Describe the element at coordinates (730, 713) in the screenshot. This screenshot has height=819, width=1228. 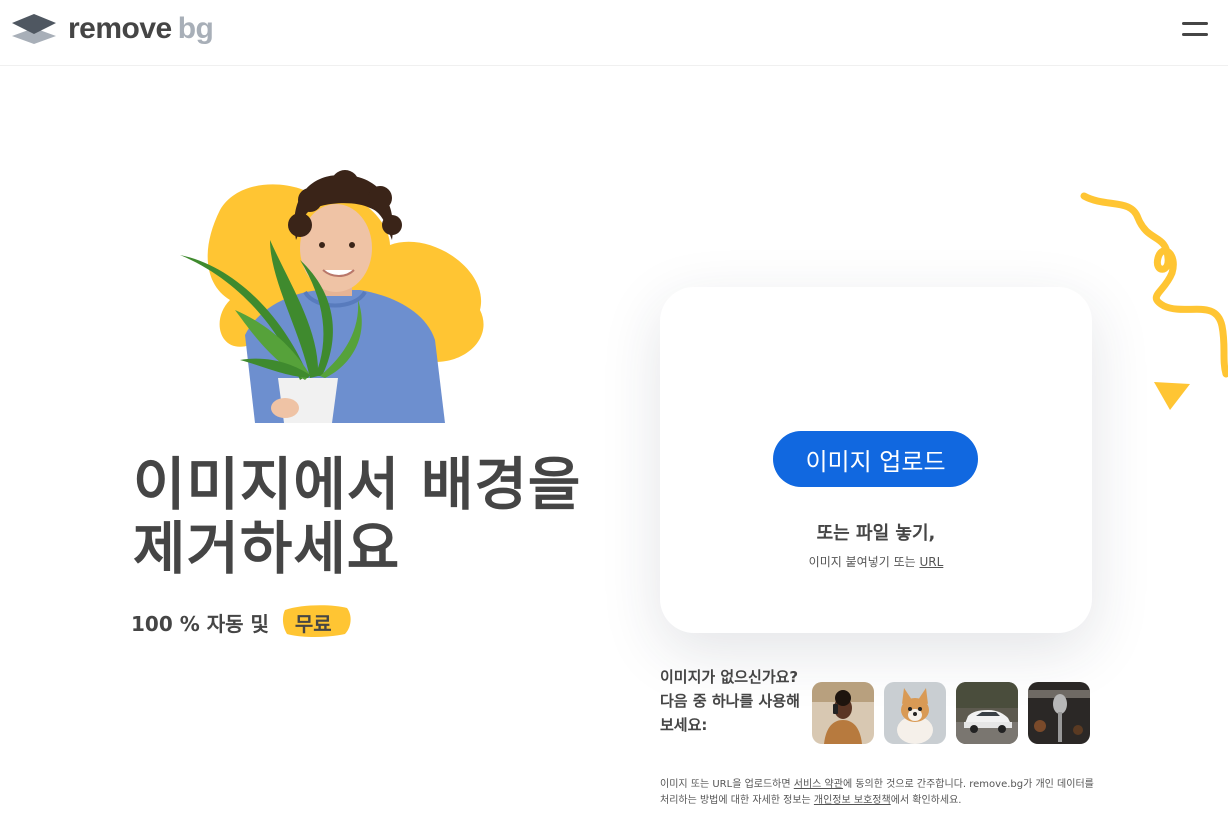
I see `sample-prompt-line2: 다음 중 하나를 사용해 보세요:` at that location.